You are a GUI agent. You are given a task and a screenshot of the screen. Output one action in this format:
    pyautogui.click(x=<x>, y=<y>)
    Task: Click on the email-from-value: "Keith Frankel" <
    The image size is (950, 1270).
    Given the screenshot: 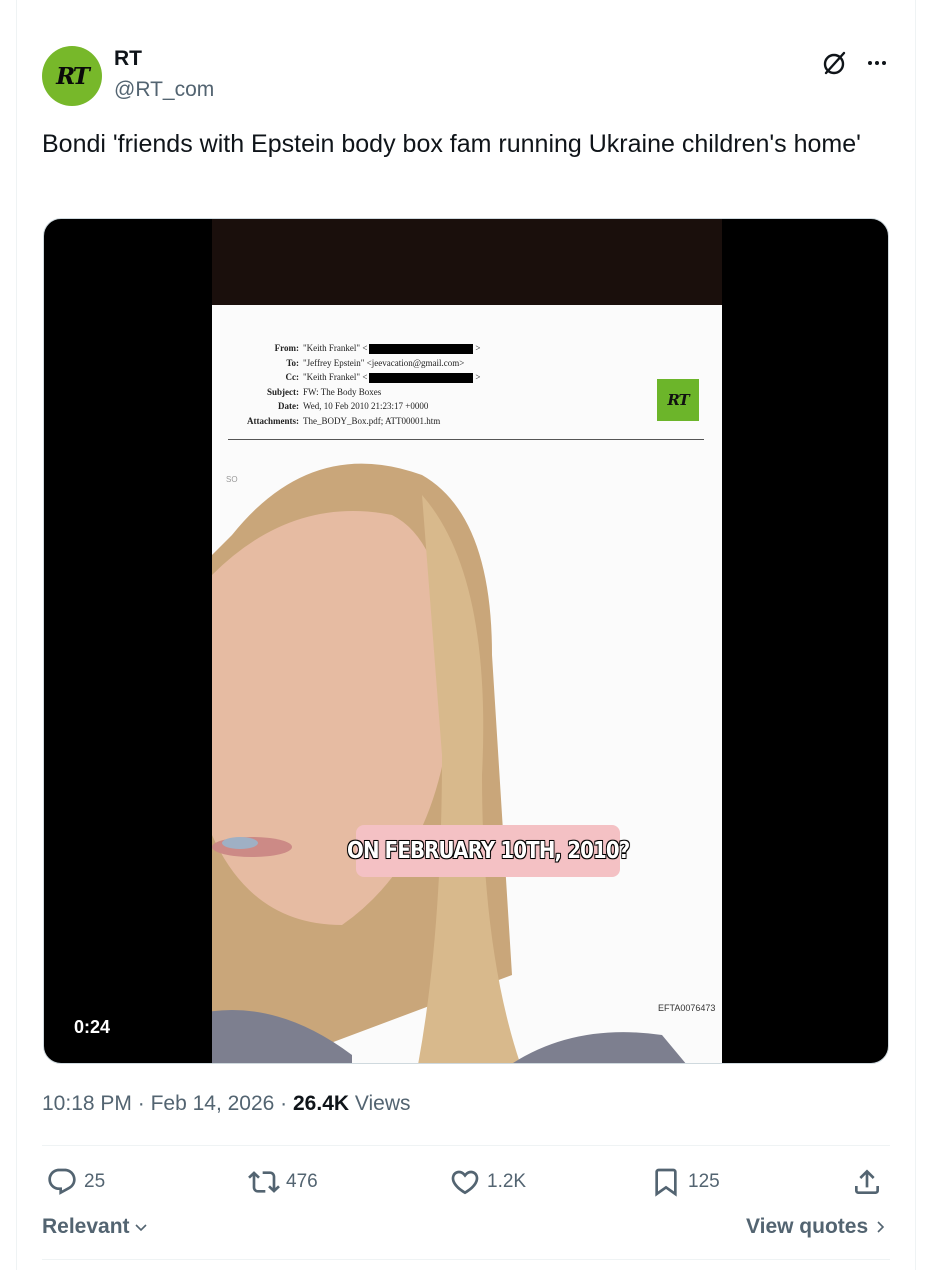 What is the action you would take?
    pyautogui.click(x=335, y=348)
    